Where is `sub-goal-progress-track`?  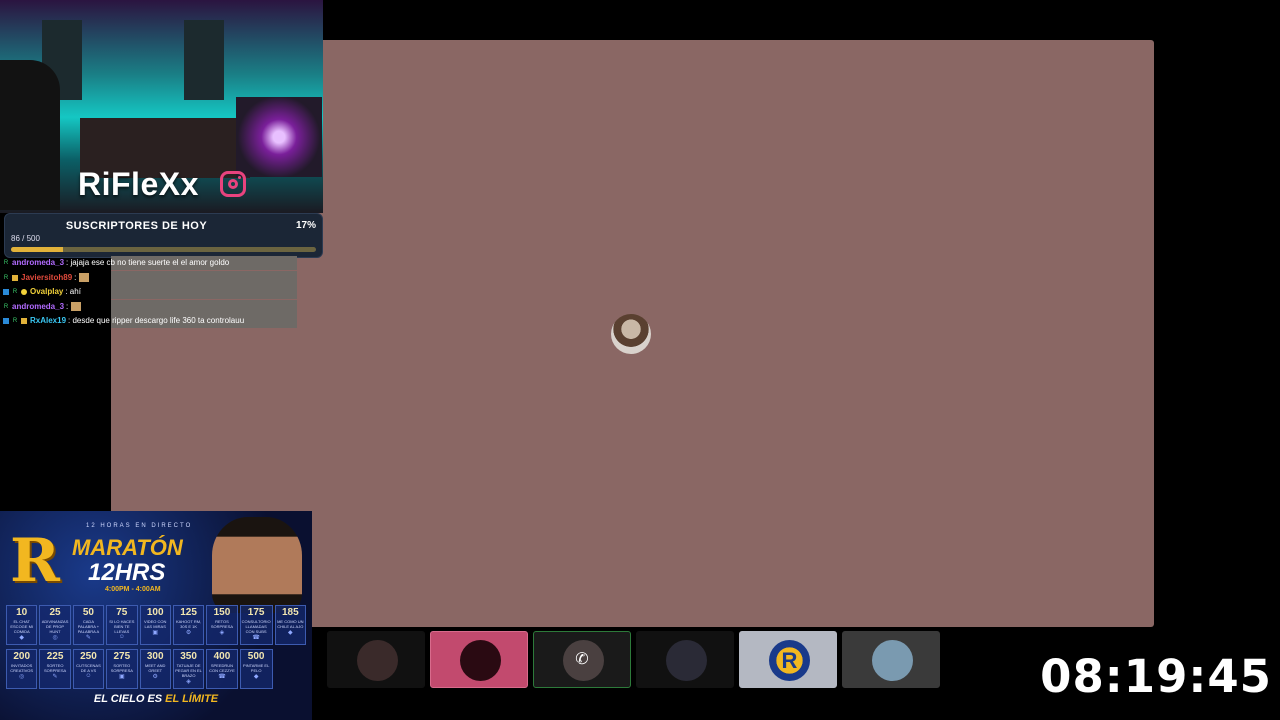
sub-goal-progress-track is located at coordinates (163, 249).